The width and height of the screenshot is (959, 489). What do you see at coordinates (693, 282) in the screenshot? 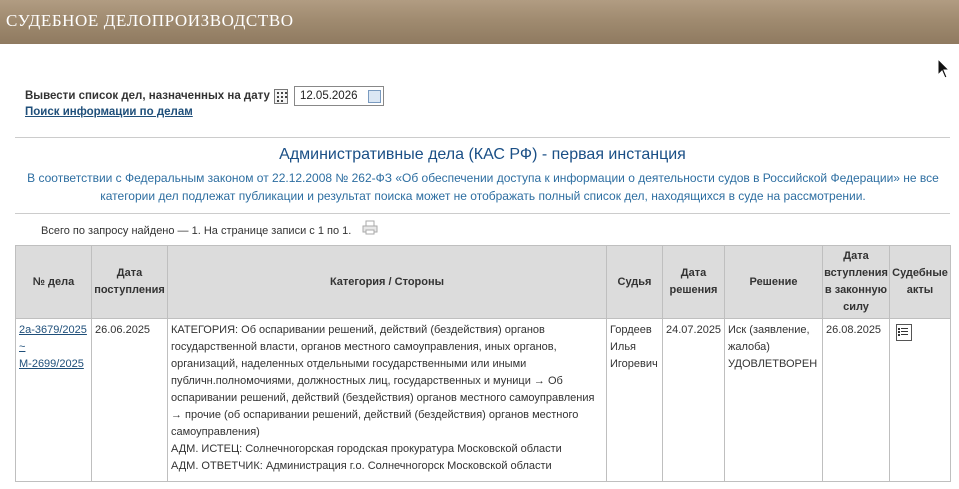
I see `col-header-decision-date: Дата решения` at bounding box center [693, 282].